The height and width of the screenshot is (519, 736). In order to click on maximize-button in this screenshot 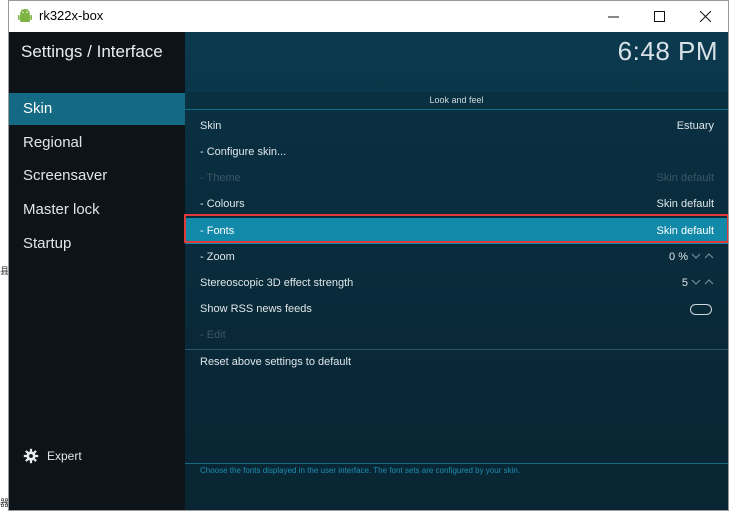, I will do `click(659, 16)`.